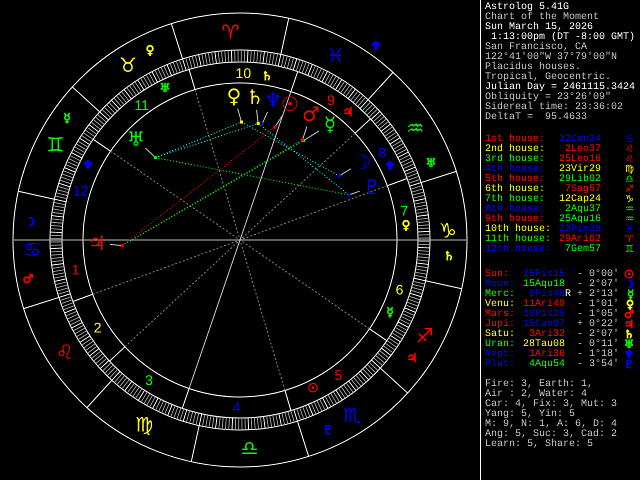  What do you see at coordinates (536, 48) in the screenshot?
I see `chart-info-text: San Francisco, CA` at bounding box center [536, 48].